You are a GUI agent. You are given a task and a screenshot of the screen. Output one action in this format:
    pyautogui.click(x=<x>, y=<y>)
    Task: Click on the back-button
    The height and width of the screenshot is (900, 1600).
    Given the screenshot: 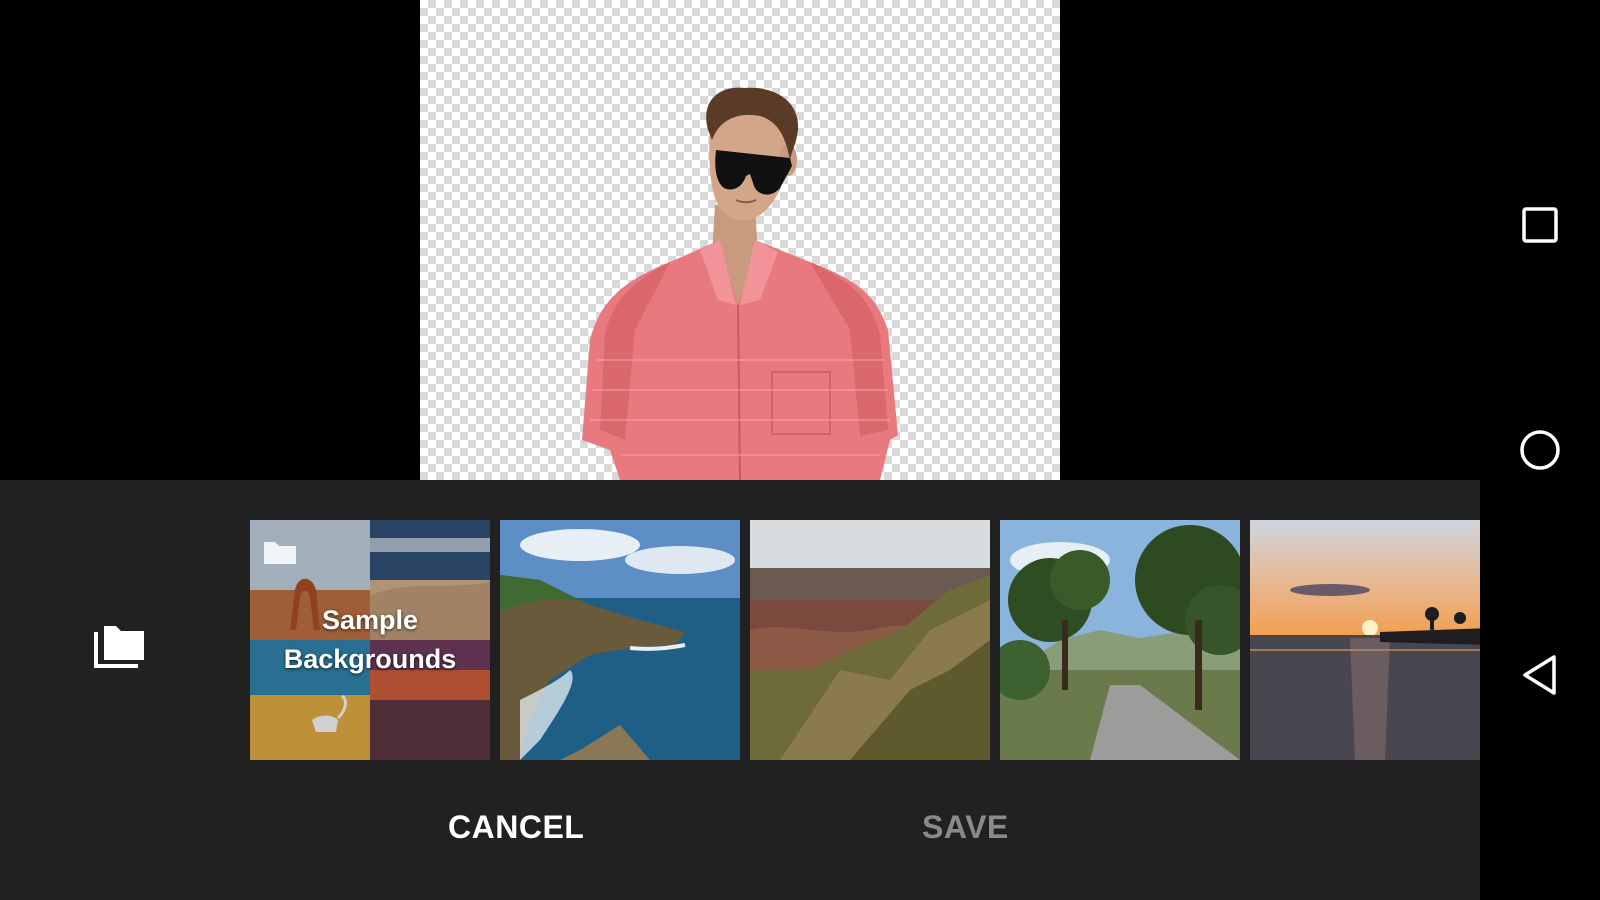 What is the action you would take?
    pyautogui.click(x=1540, y=675)
    